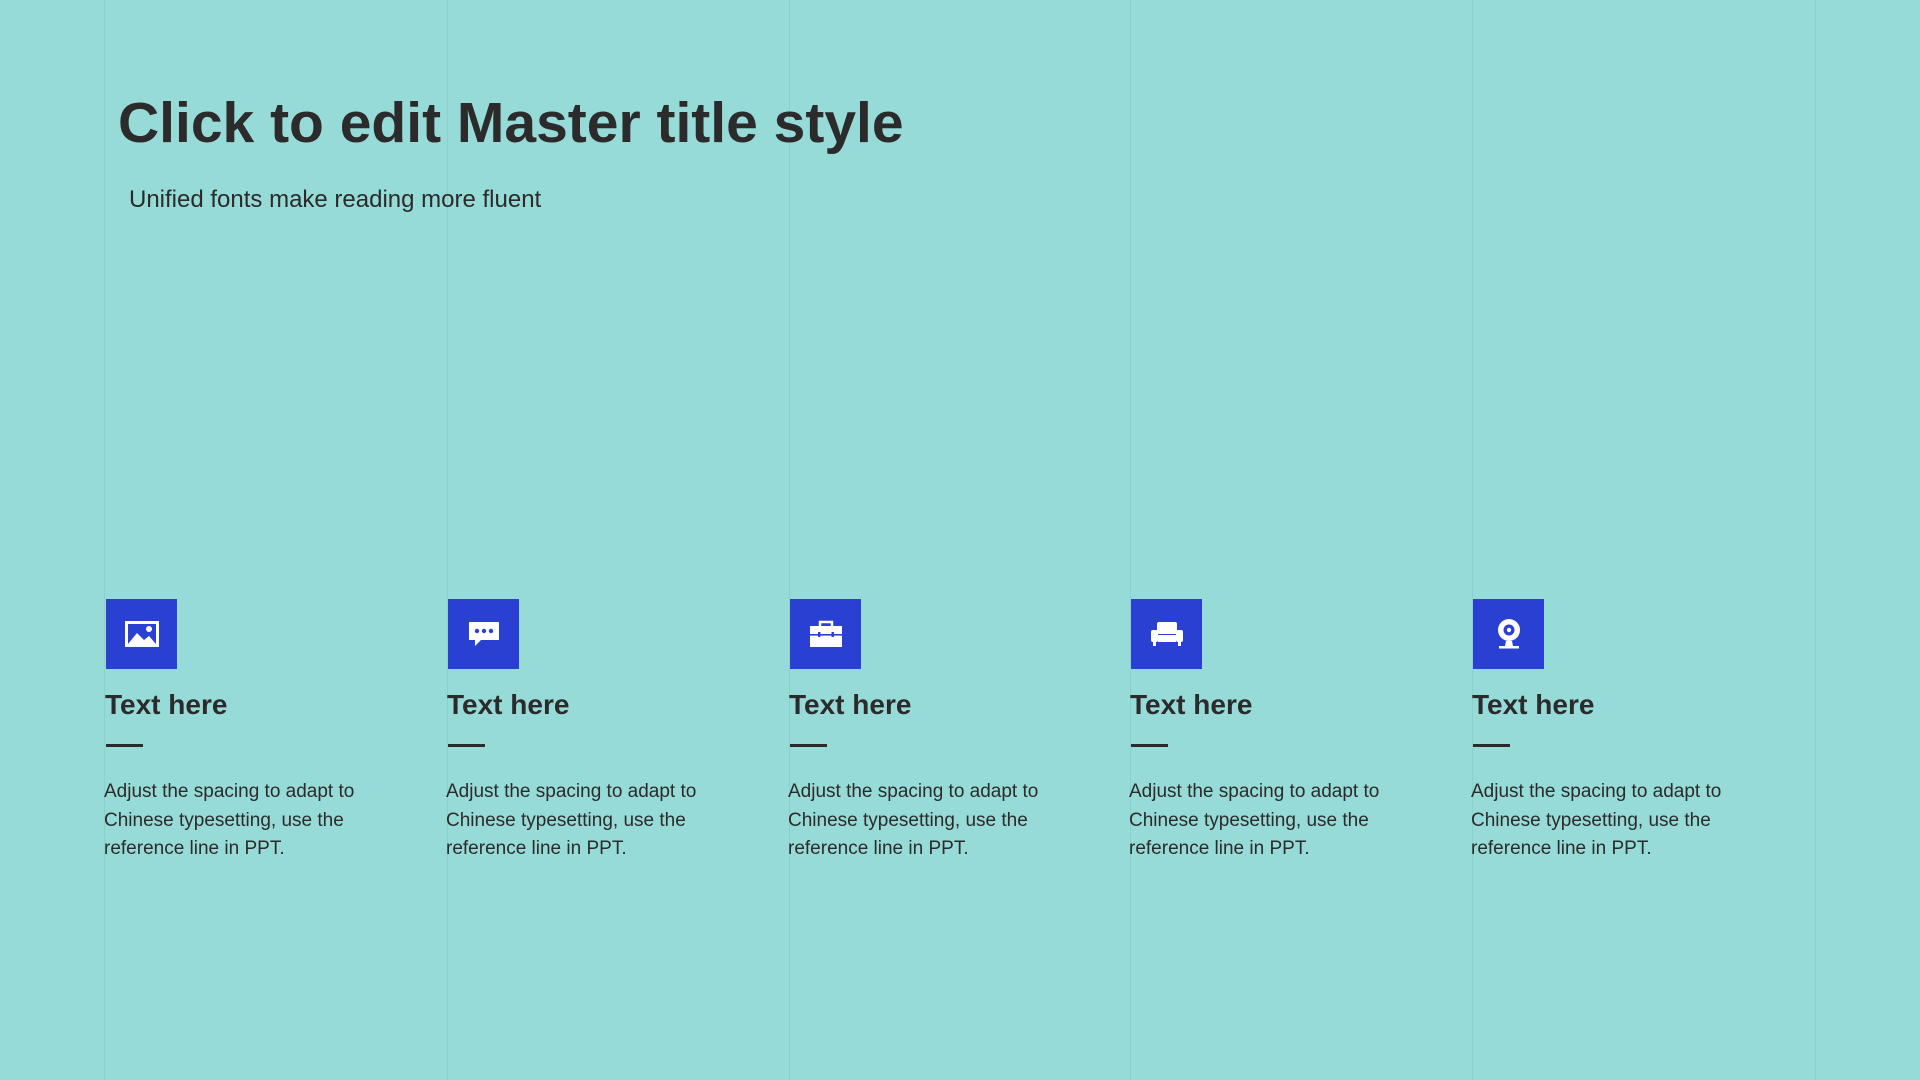 The height and width of the screenshot is (1080, 1920). What do you see at coordinates (335, 200) in the screenshot?
I see `slide-subtitle: Unified fonts make reading more fluent` at bounding box center [335, 200].